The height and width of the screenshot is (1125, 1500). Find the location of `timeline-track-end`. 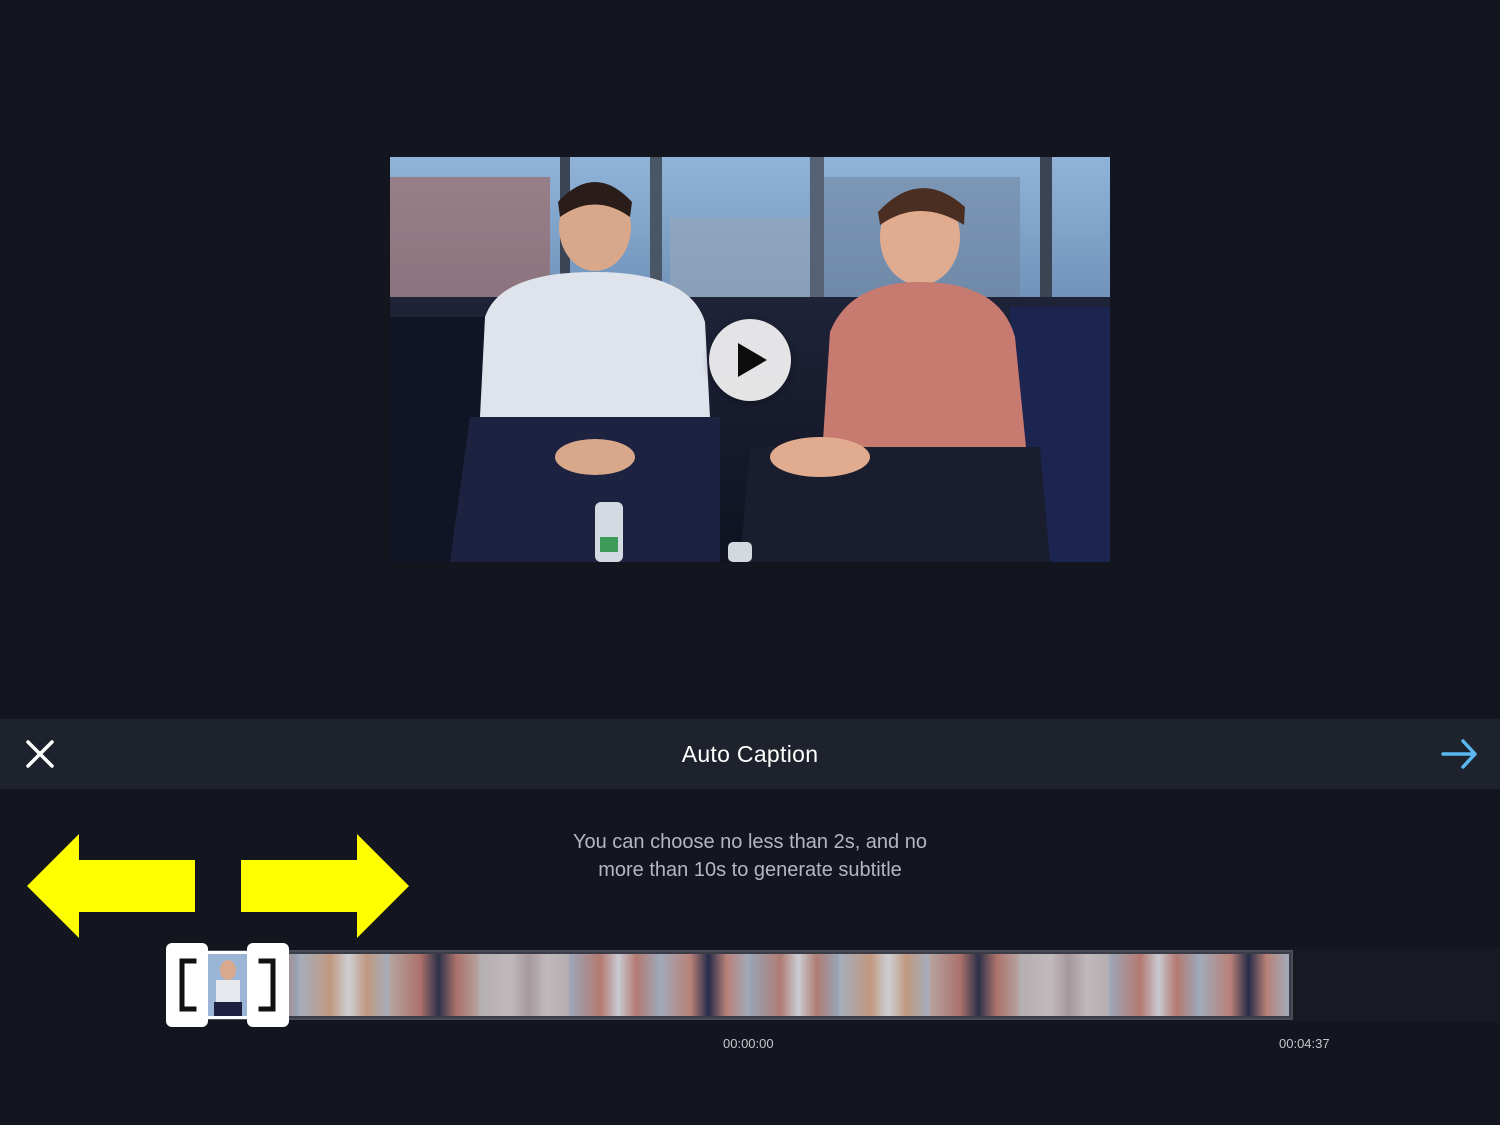

timeline-track-end is located at coordinates (1395, 985).